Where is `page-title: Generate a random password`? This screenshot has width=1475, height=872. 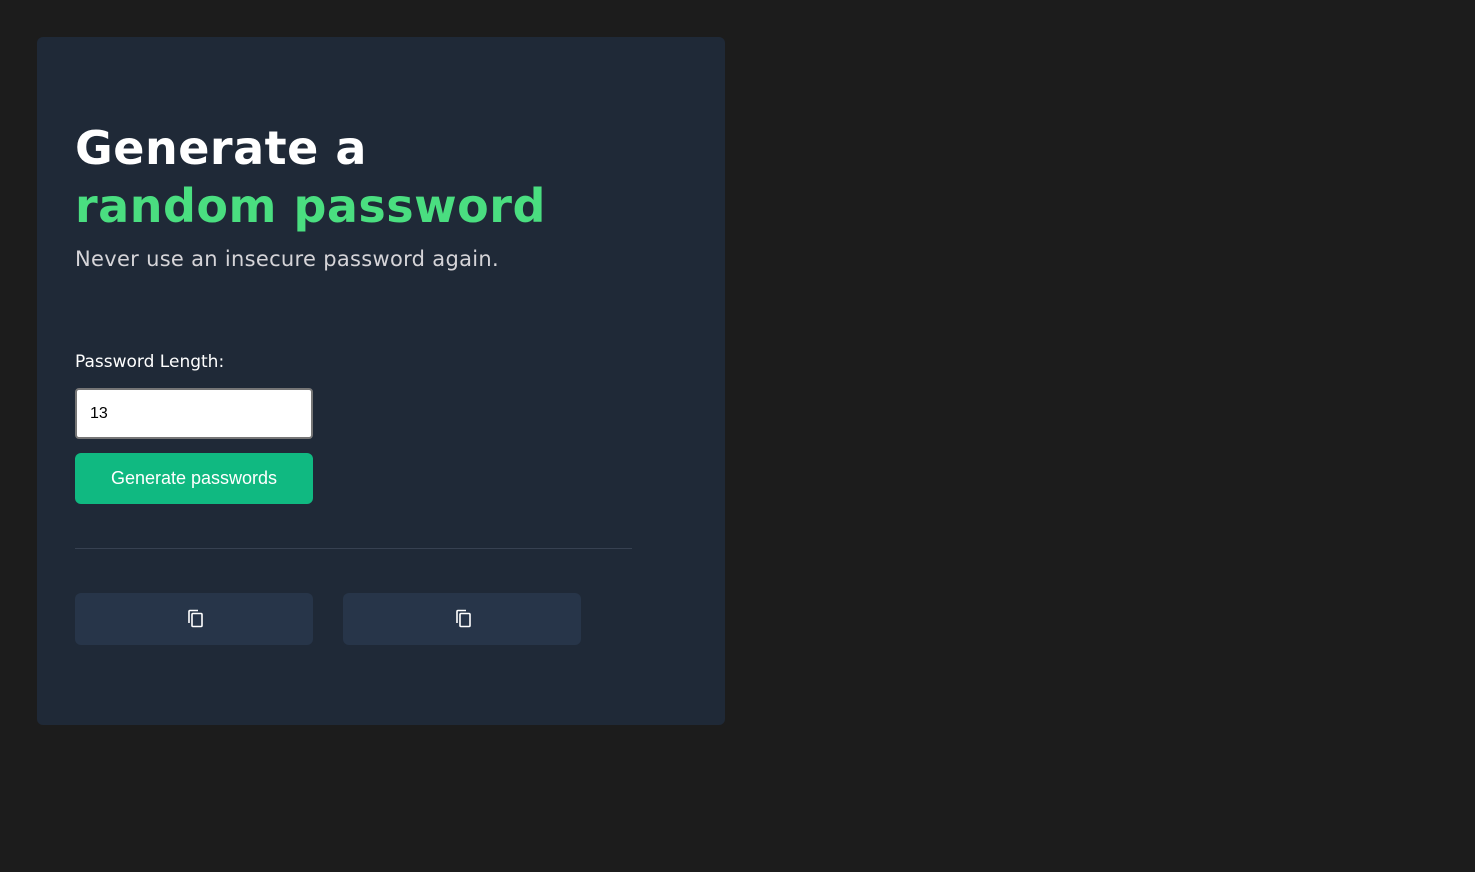
page-title: Generate a random password is located at coordinates (310, 177).